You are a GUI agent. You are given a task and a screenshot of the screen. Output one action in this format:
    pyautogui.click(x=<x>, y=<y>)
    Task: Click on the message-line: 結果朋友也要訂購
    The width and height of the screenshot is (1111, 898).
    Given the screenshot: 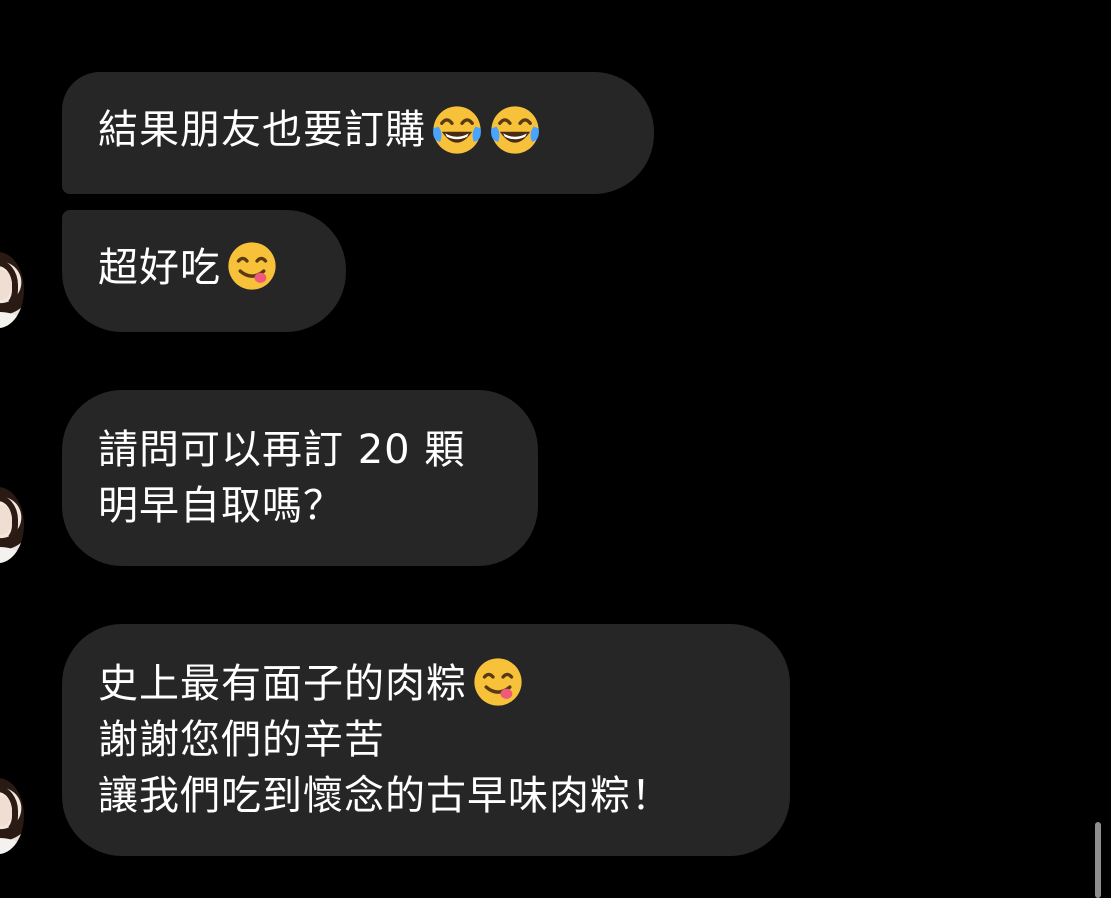 What is the action you would take?
    pyautogui.click(x=357, y=130)
    